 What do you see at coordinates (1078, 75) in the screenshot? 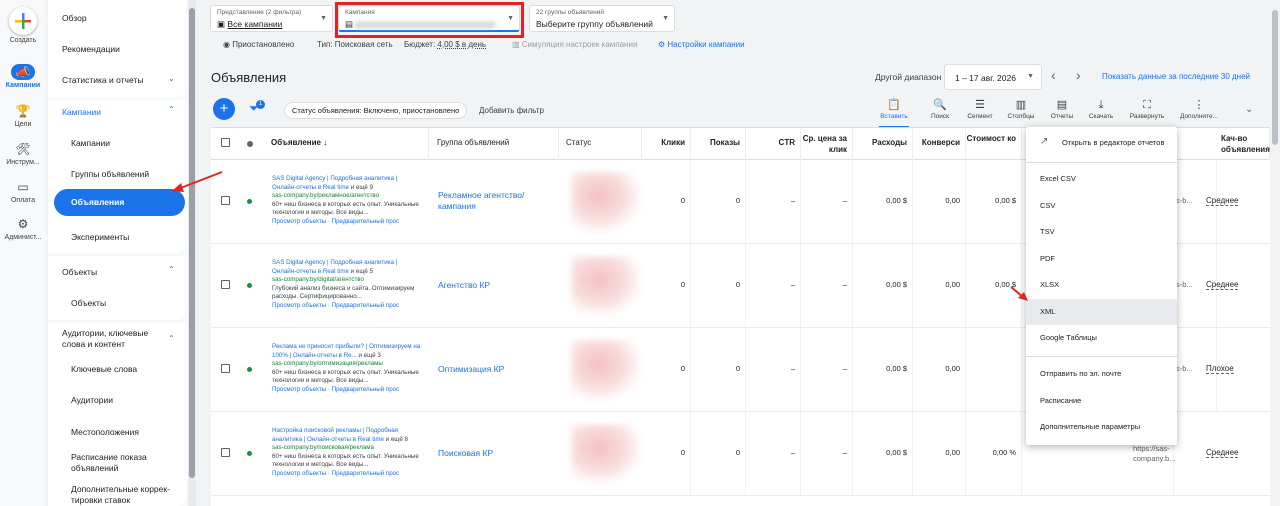
I see `next-period-icon: ›` at bounding box center [1078, 75].